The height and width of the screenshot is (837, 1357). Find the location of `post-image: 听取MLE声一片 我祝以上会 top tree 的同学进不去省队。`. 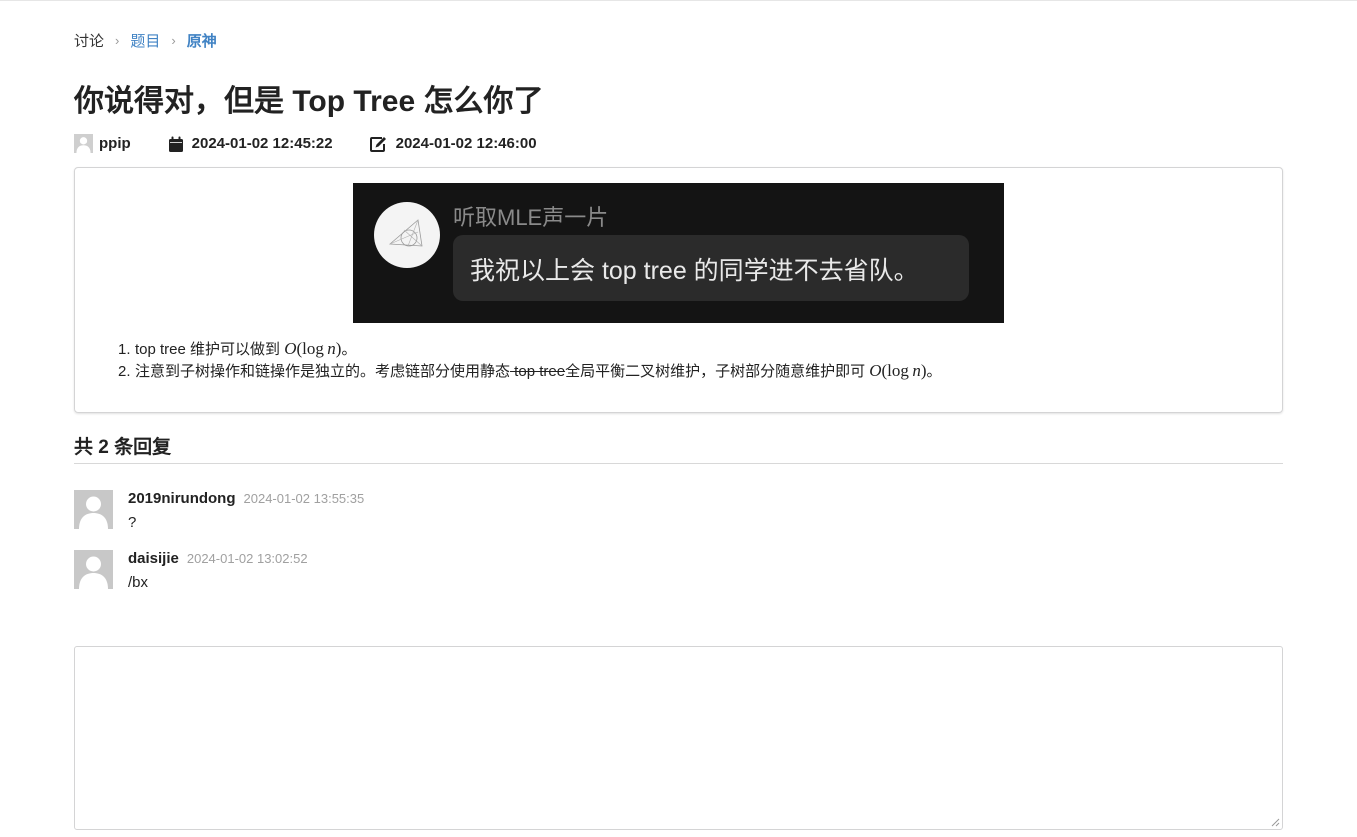

post-image: 听取MLE声一片 我祝以上会 top tree 的同学进不去省队。 is located at coordinates (678, 253).